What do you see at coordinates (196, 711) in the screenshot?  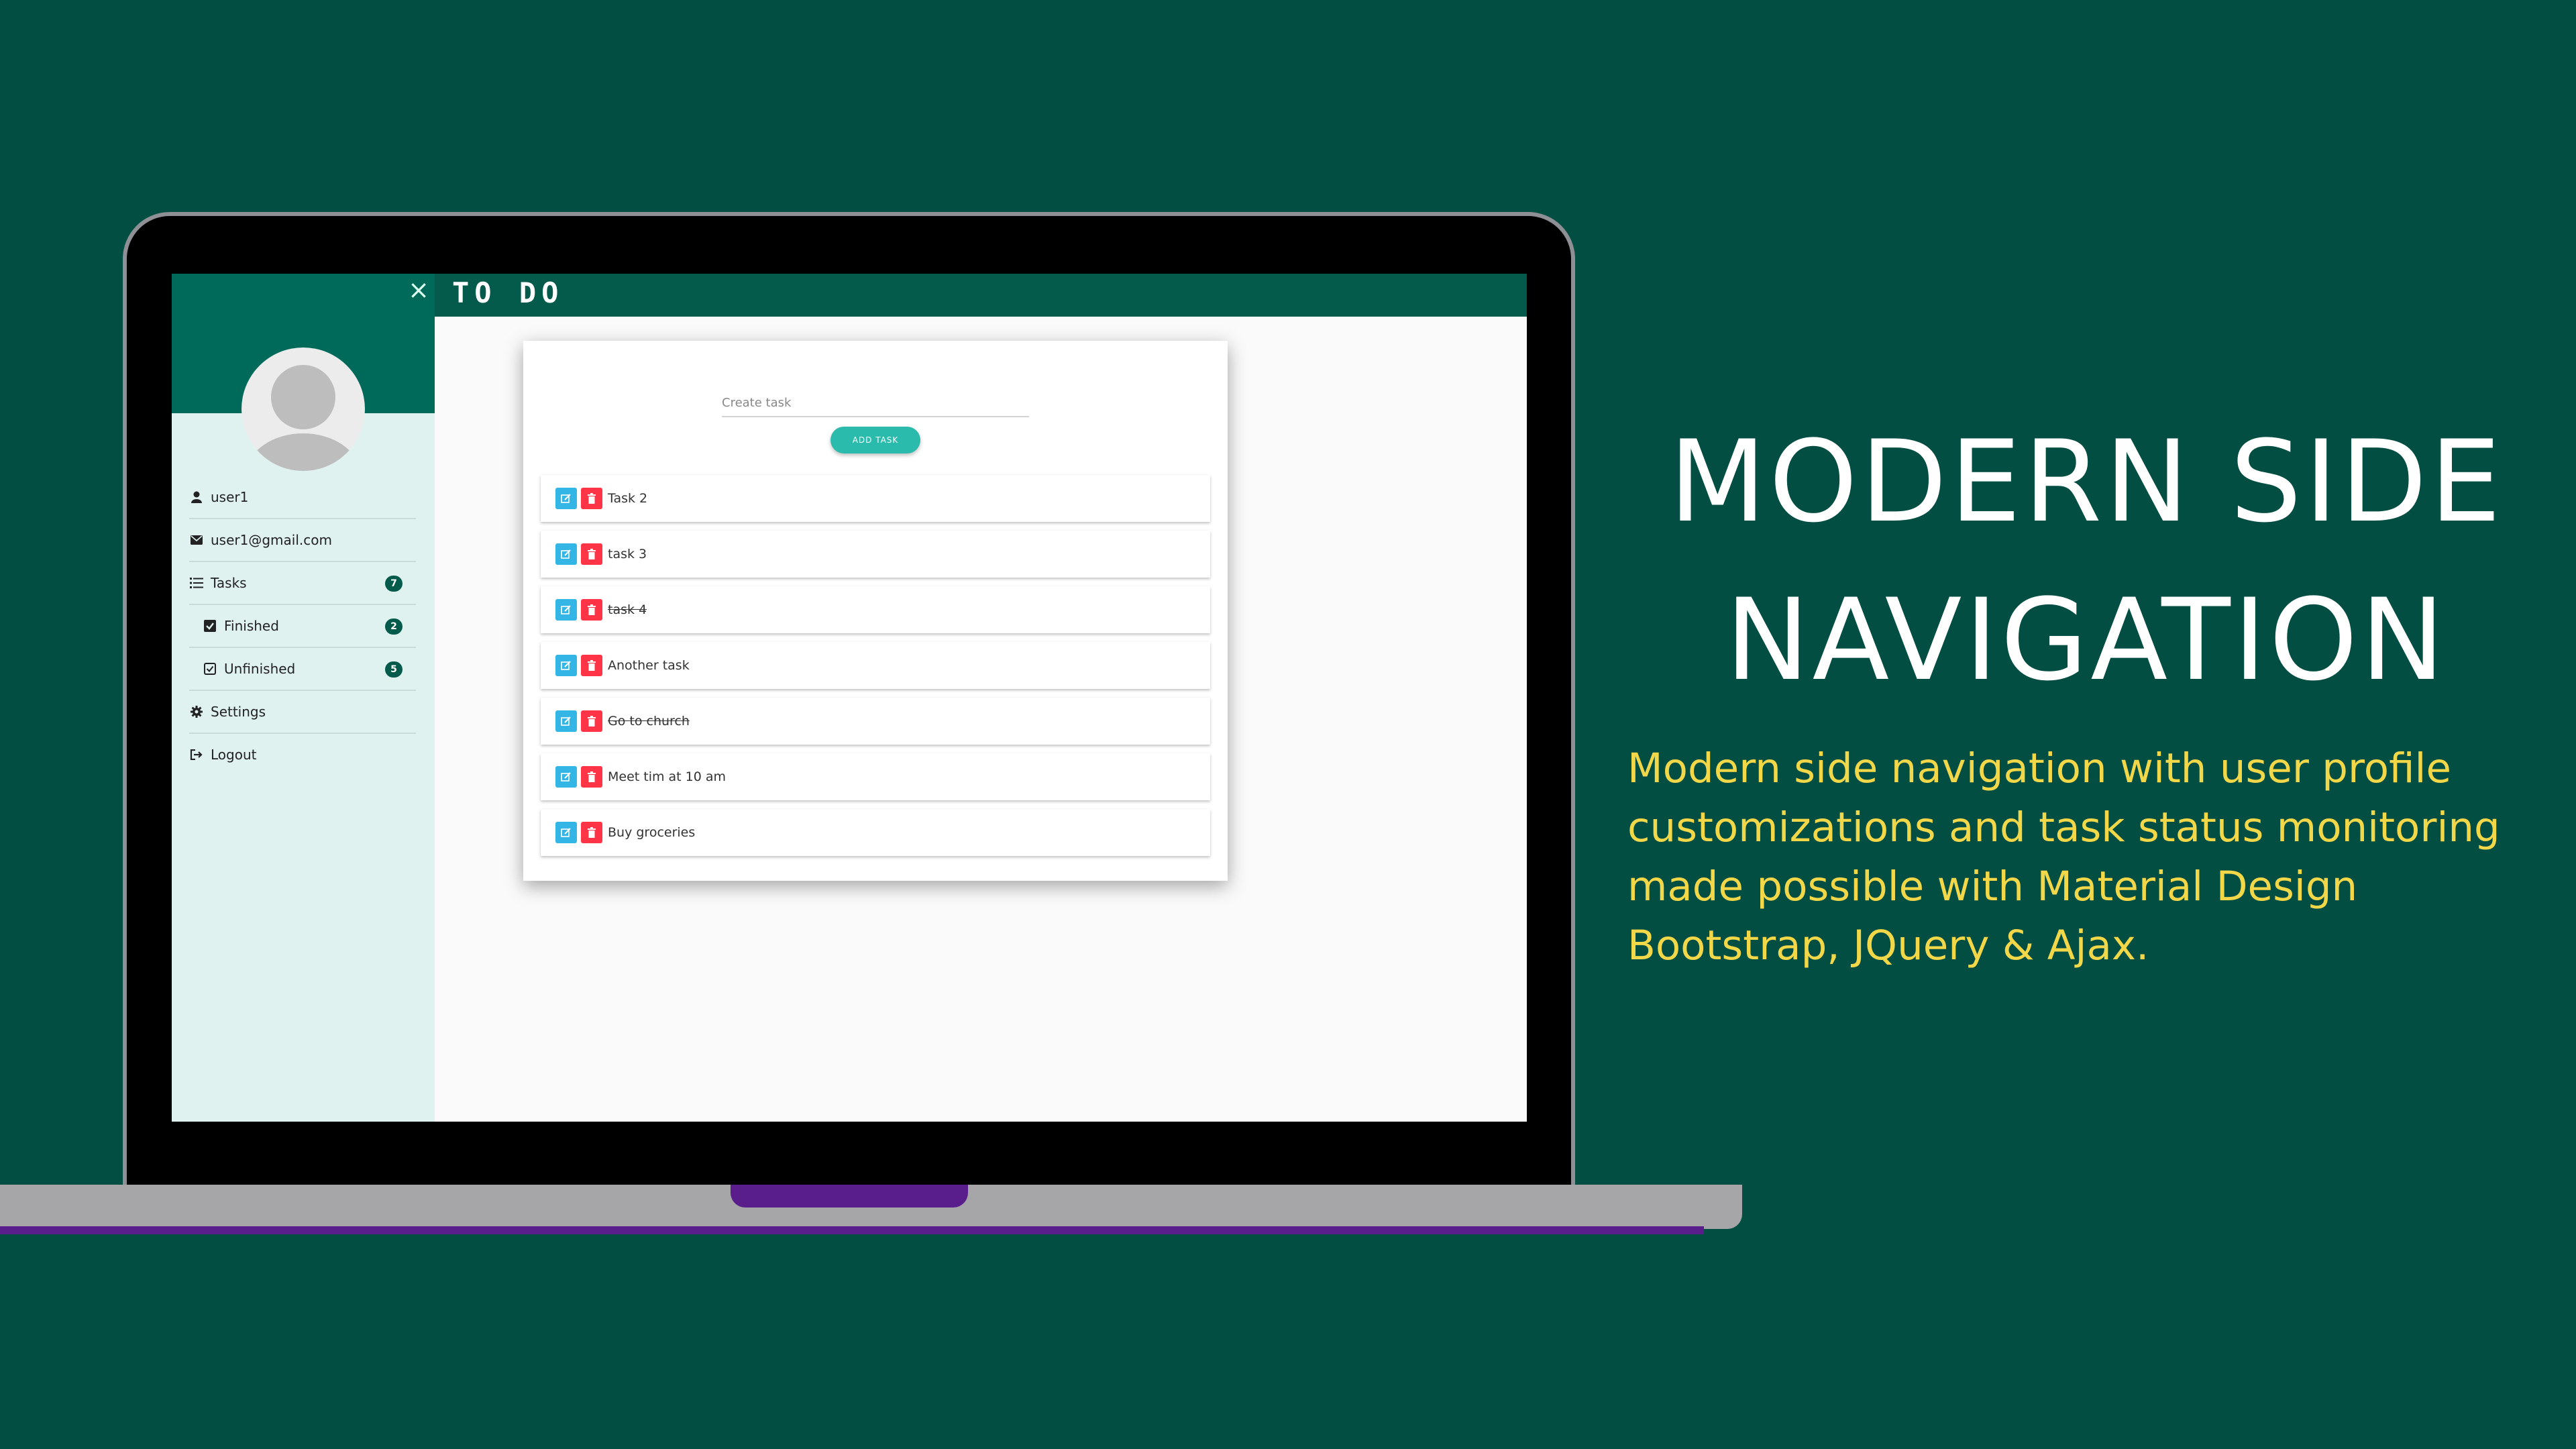 I see `gear-icon` at bounding box center [196, 711].